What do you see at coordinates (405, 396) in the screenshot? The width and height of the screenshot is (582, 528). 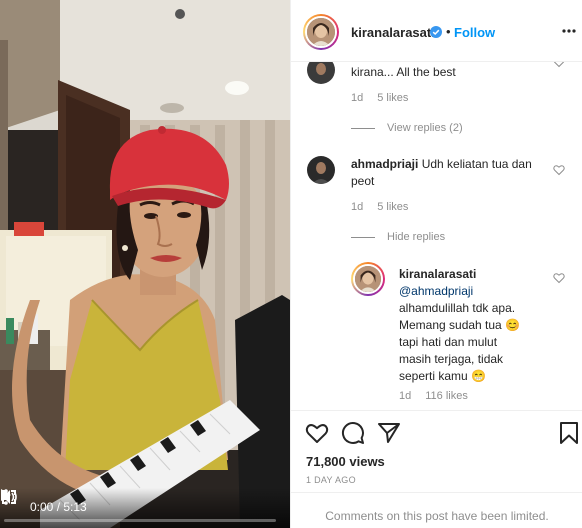 I see `reply-age: 1d` at bounding box center [405, 396].